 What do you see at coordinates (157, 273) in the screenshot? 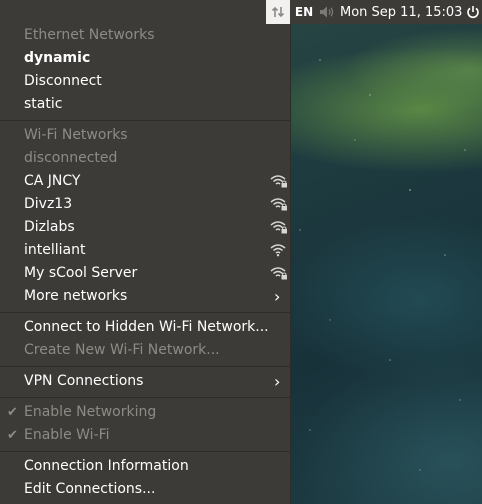
I see `wifi-network-item: My sCool Server` at bounding box center [157, 273].